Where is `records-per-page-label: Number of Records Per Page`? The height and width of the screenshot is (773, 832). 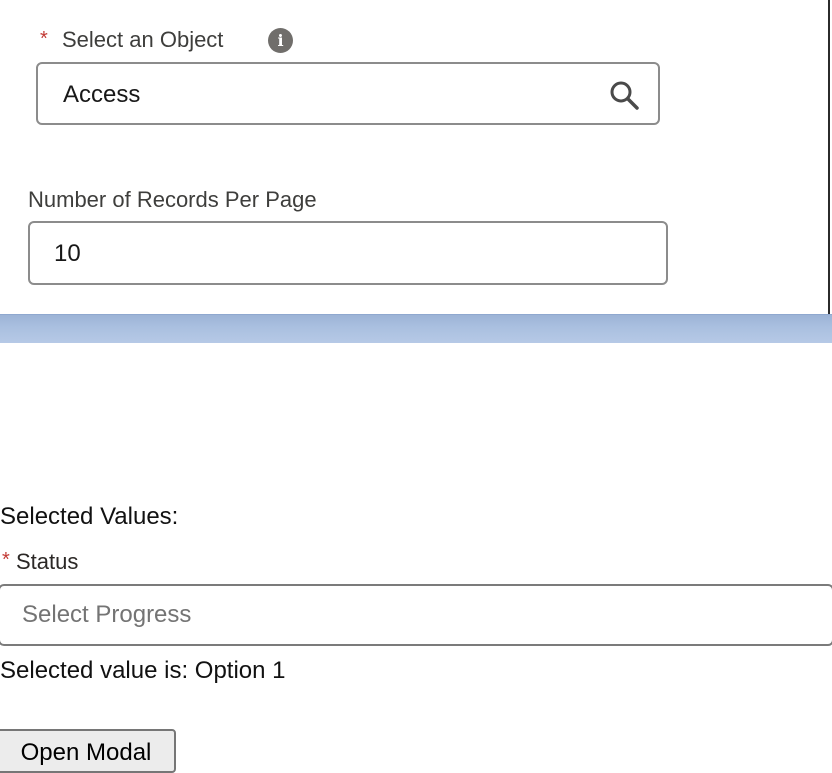 records-per-page-label: Number of Records Per Page is located at coordinates (172, 199).